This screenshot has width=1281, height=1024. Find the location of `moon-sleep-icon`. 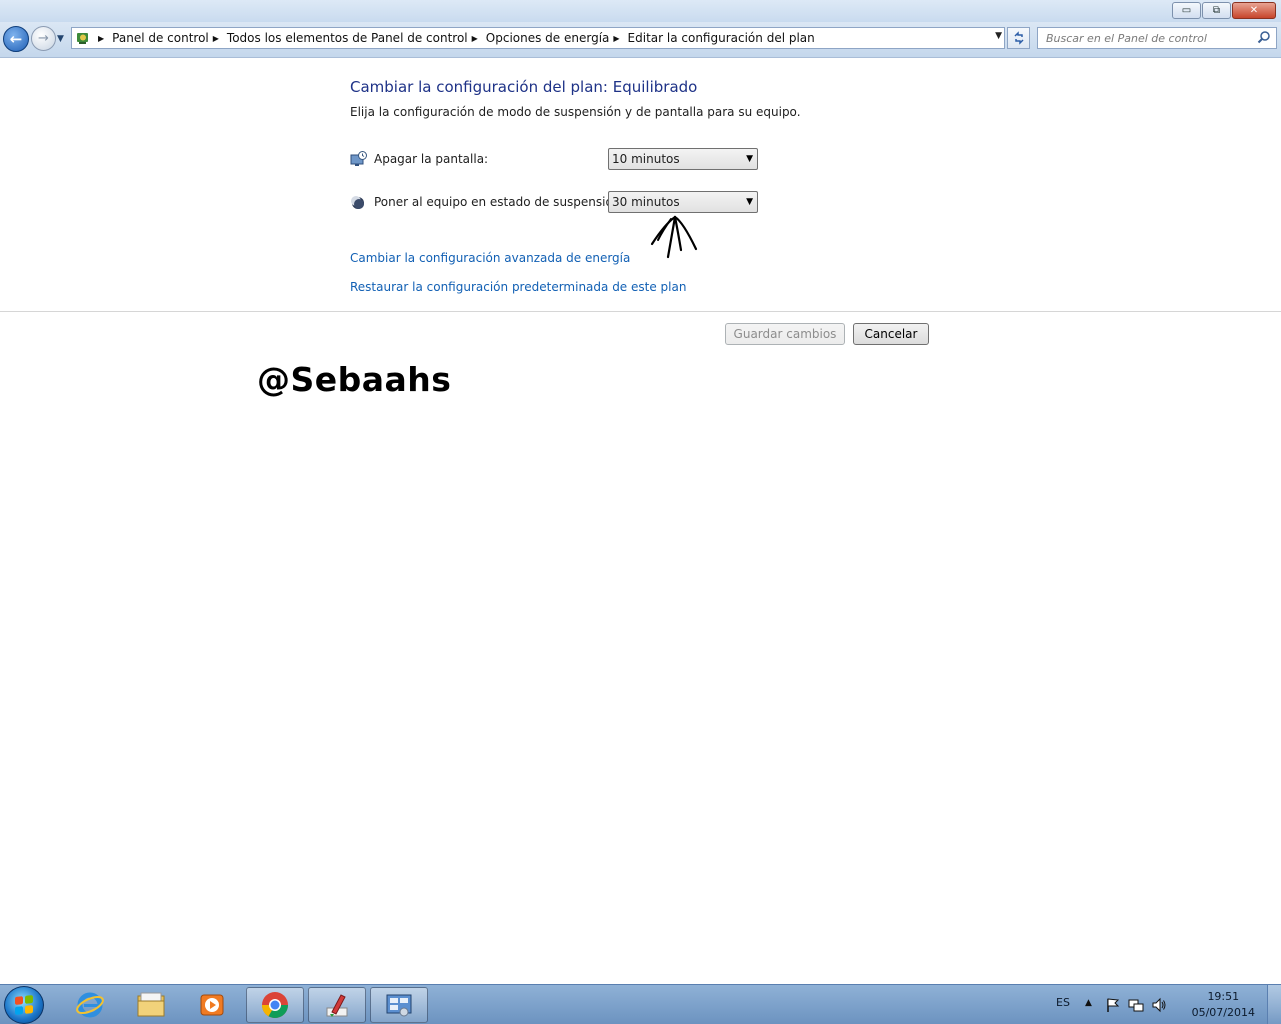

moon-sleep-icon is located at coordinates (357, 202).